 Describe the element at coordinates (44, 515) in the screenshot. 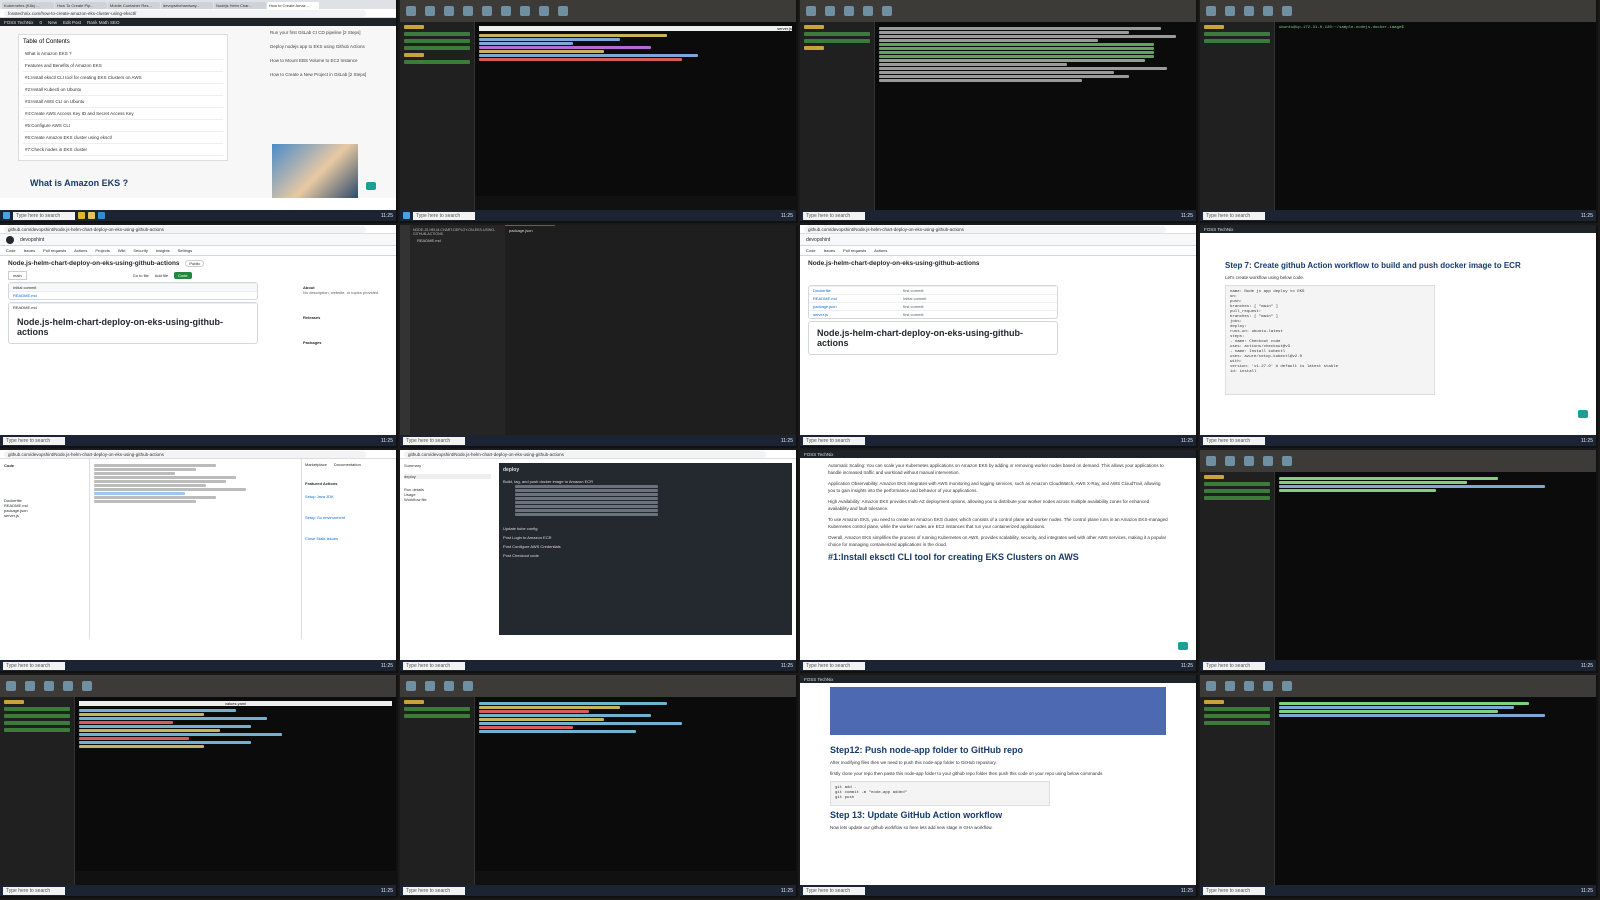

I see `file-tree-item: server.js` at that location.